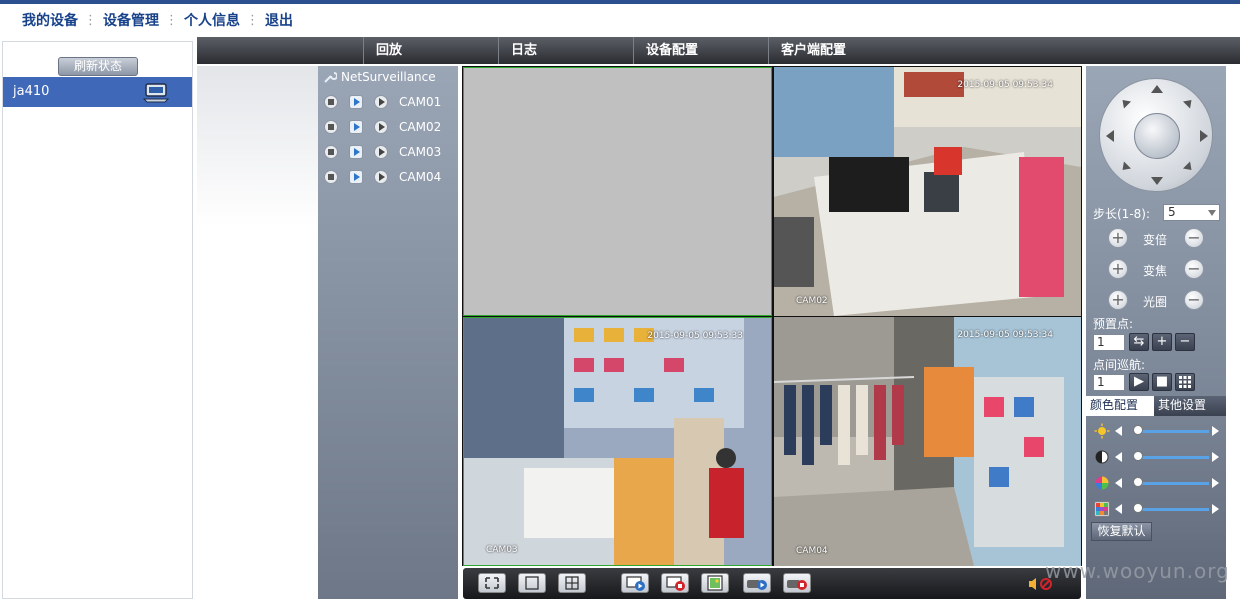 Image resolution: width=1240 pixels, height=599 pixels. I want to click on open-video-icon, so click(635, 583).